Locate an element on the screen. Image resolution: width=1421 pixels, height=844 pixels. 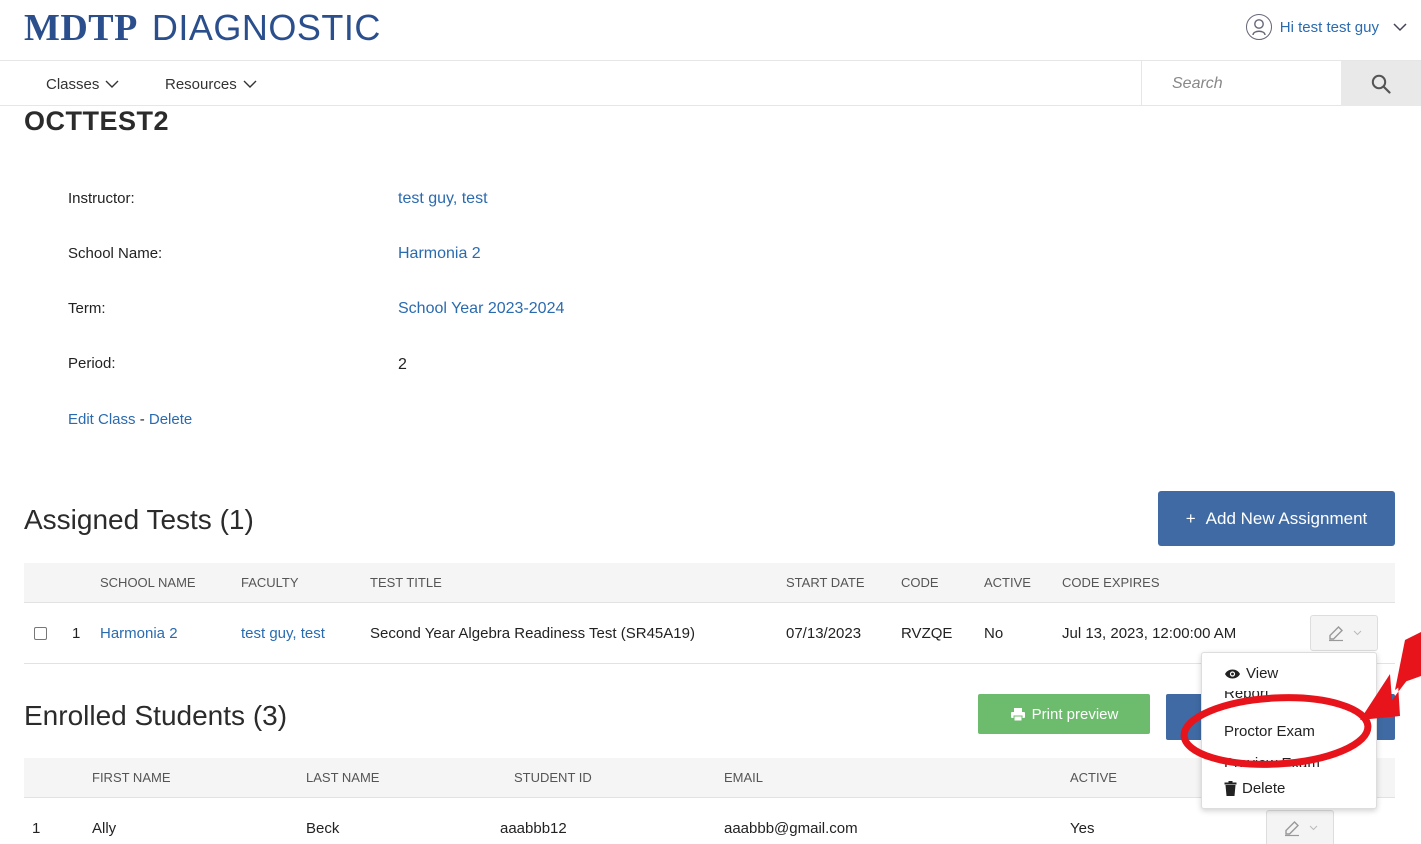
period-value: 2 is located at coordinates (402, 364).